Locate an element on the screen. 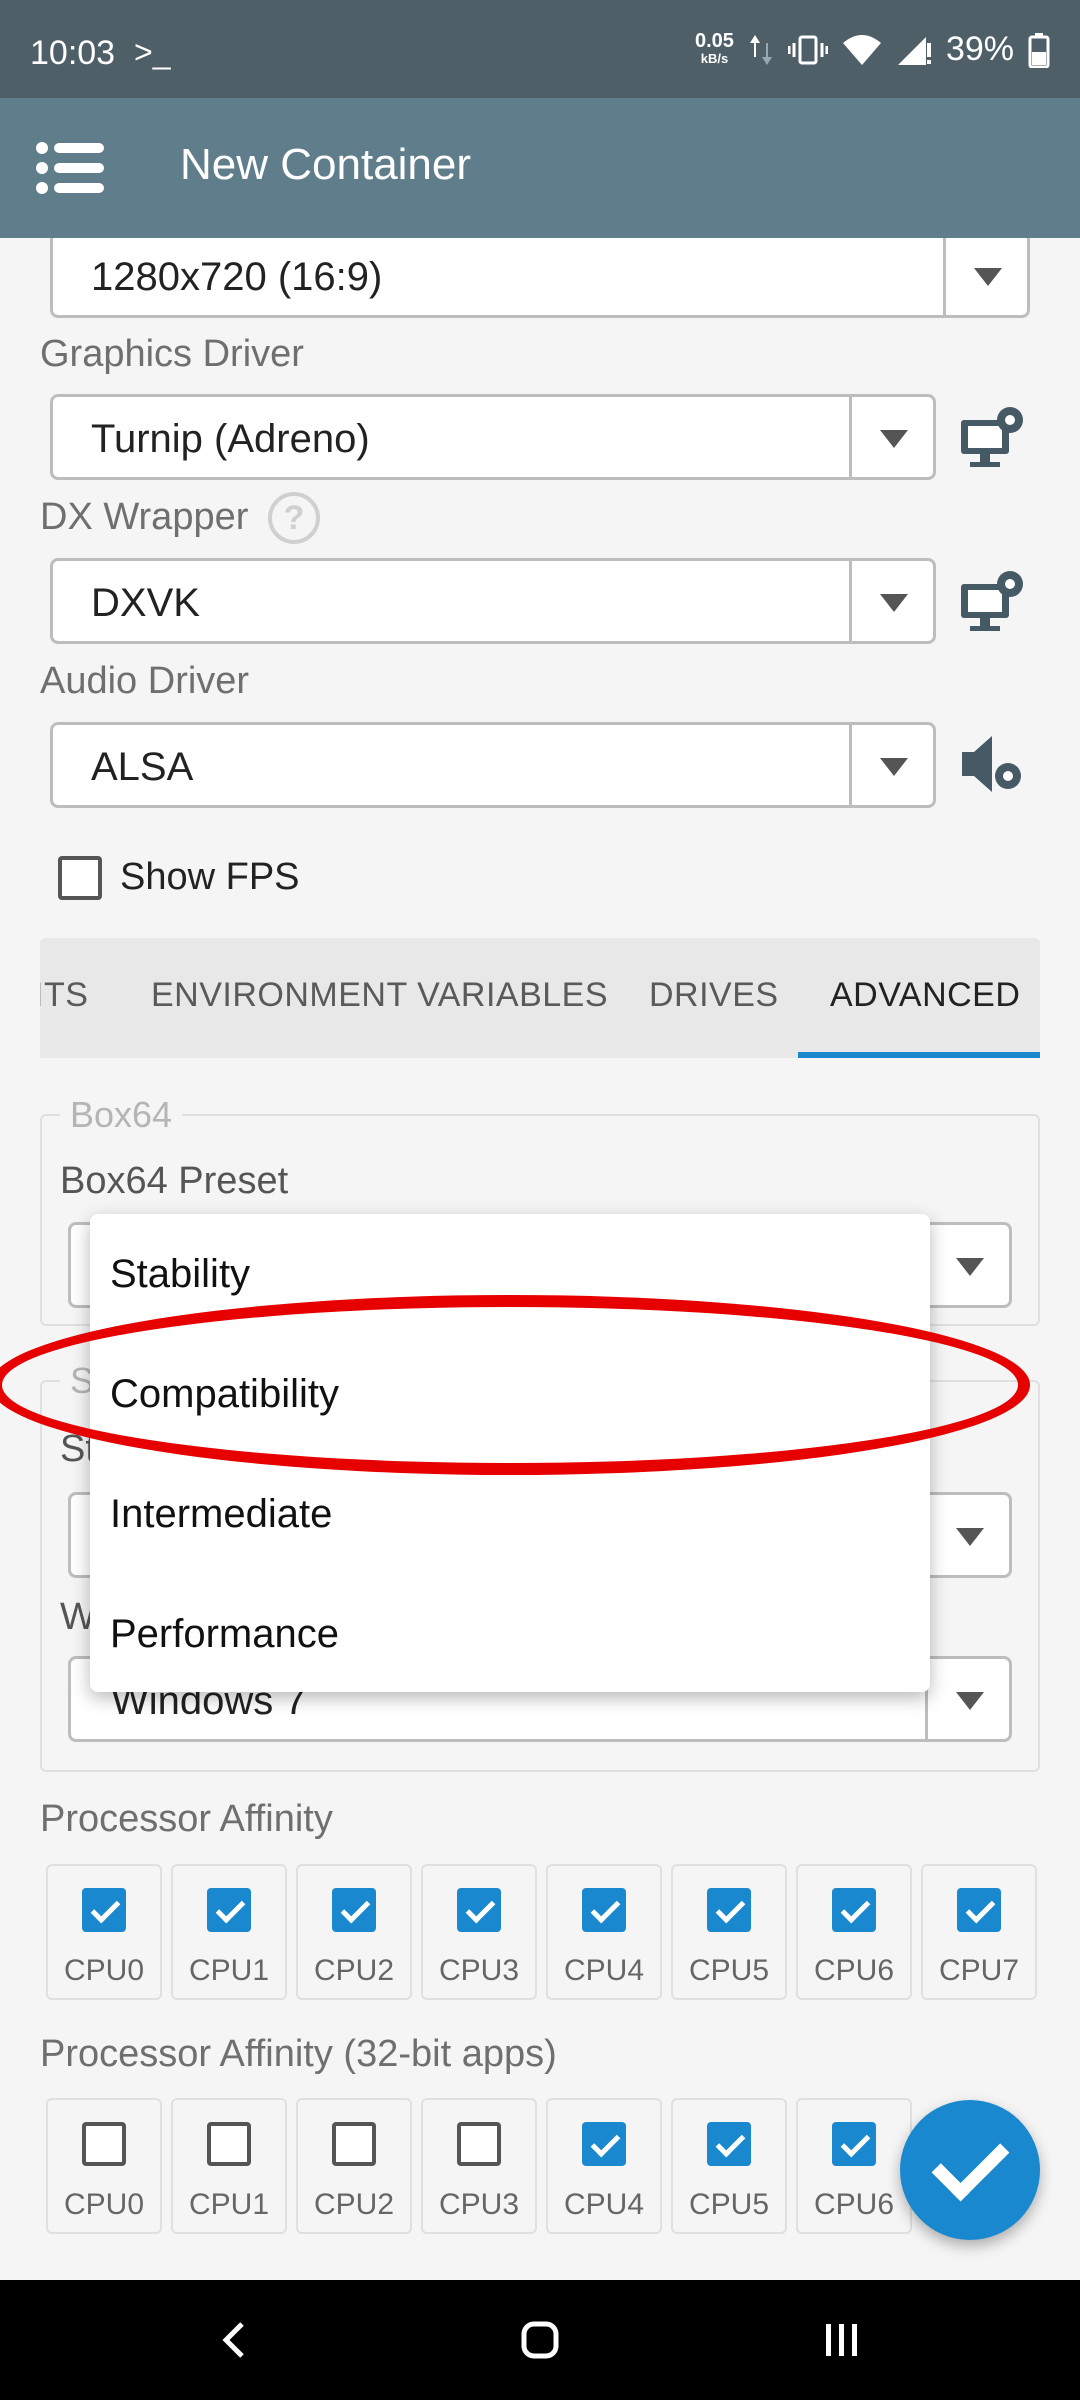 The width and height of the screenshot is (1080, 2400). driver-config-icon is located at coordinates (993, 437).